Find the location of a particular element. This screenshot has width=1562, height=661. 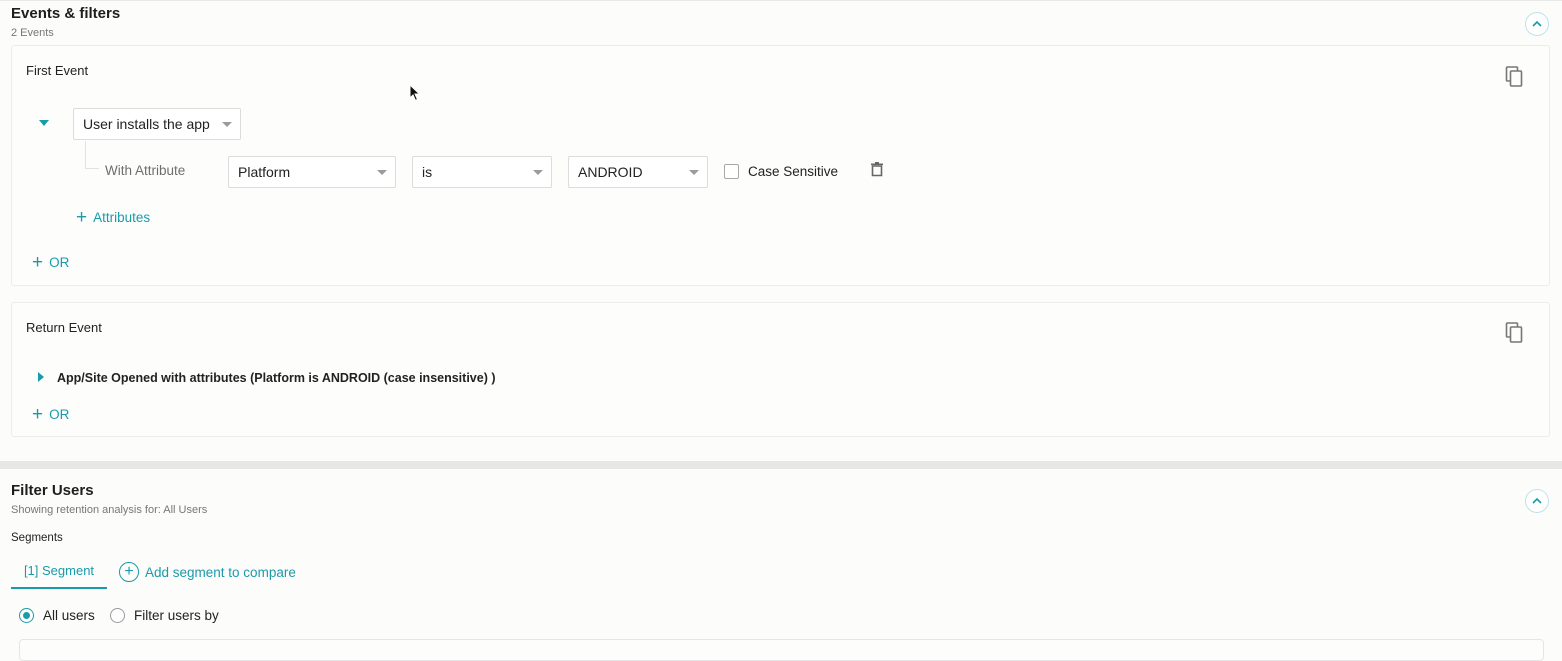

collapse-filter-users-button is located at coordinates (1537, 501).